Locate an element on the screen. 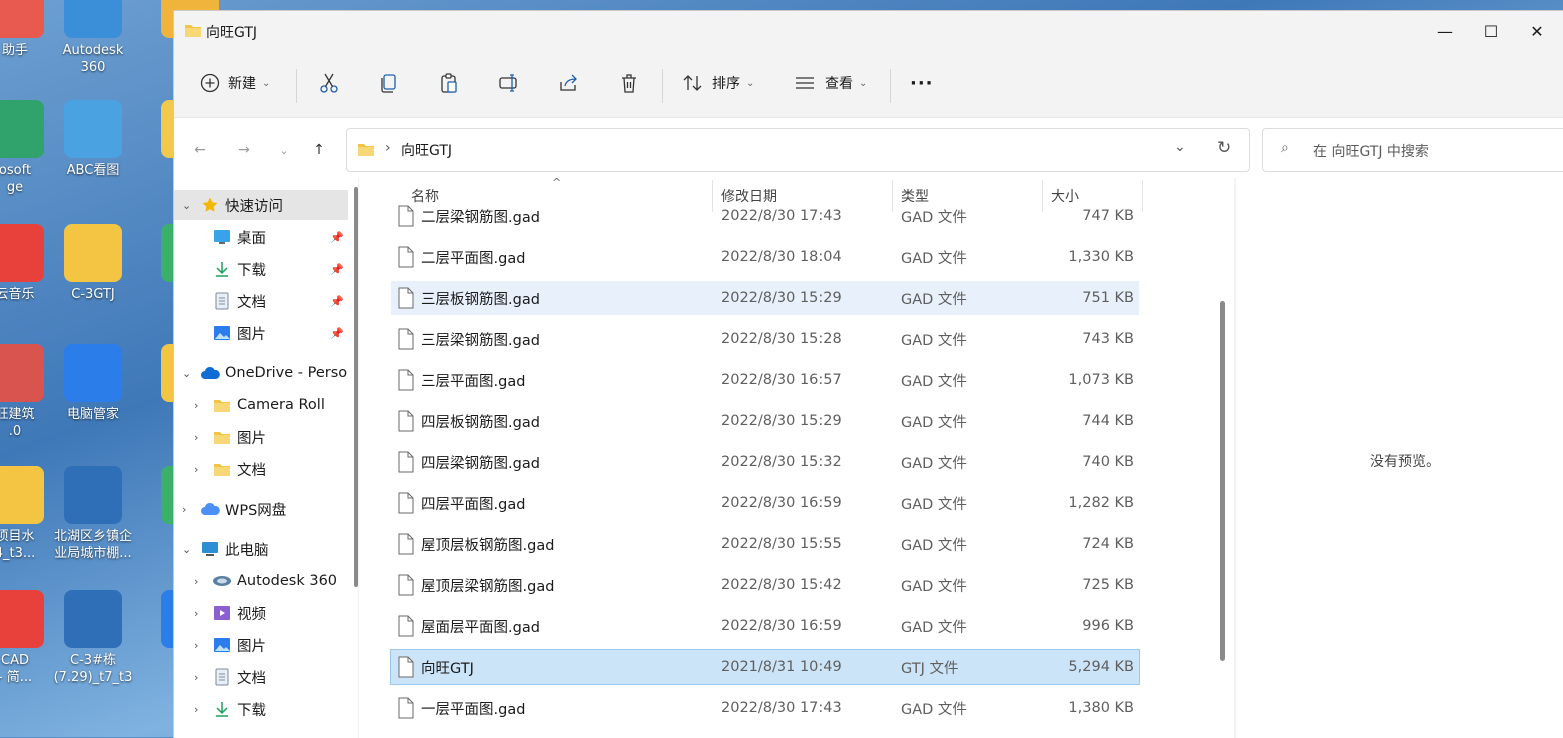 This screenshot has width=1563, height=738. paste-button is located at coordinates (449, 83).